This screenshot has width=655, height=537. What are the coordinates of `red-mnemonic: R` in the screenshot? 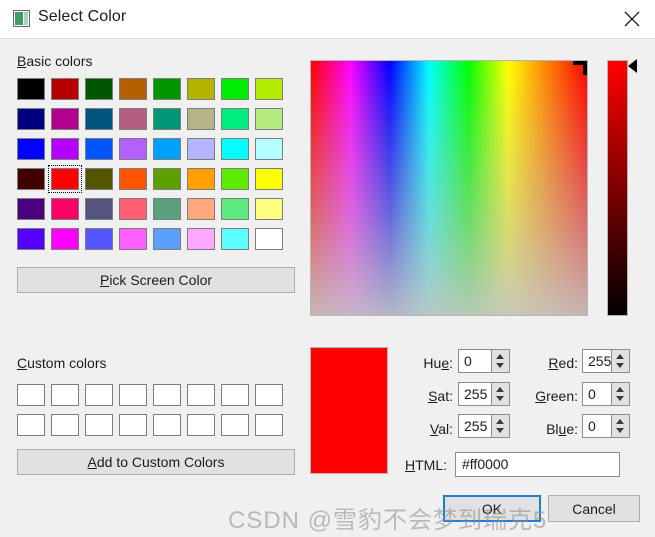 It's located at (553, 363).